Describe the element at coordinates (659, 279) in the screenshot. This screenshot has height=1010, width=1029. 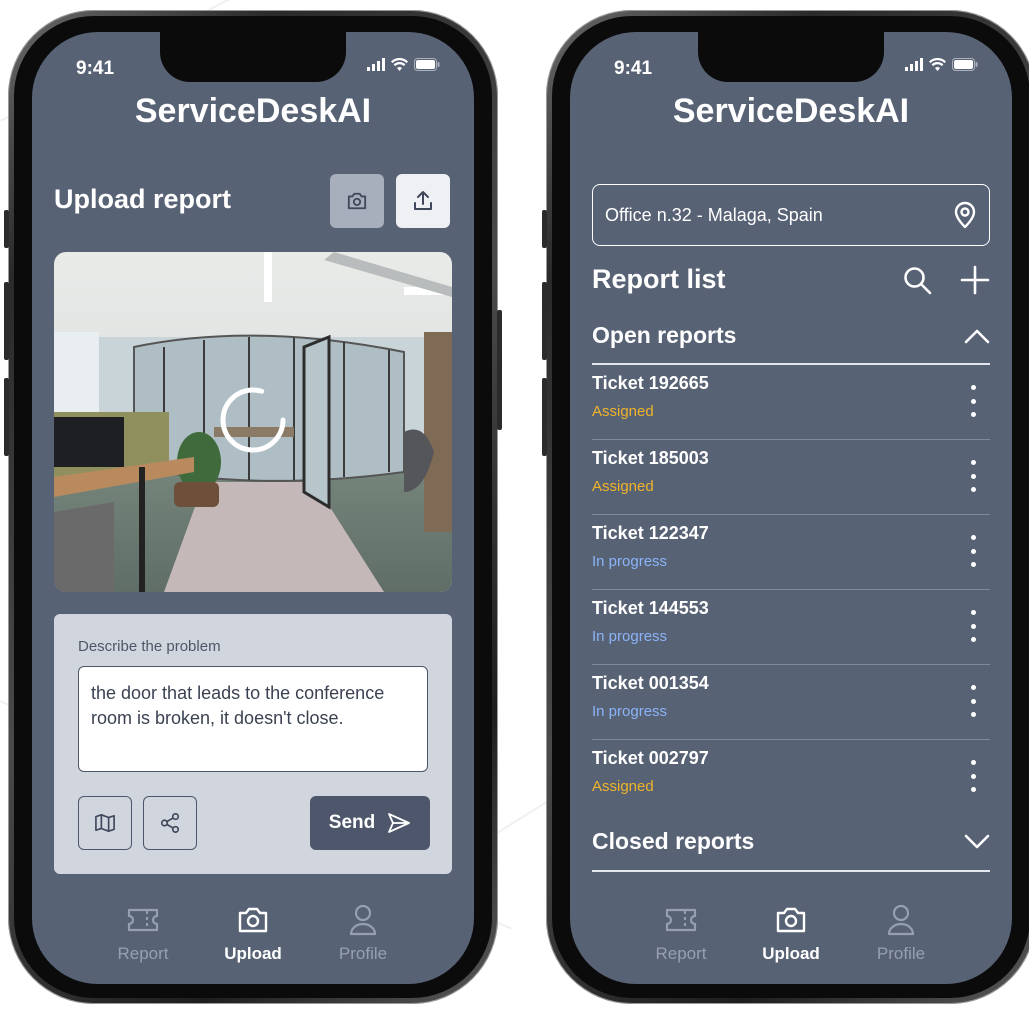
I see `page-title: Report list` at that location.